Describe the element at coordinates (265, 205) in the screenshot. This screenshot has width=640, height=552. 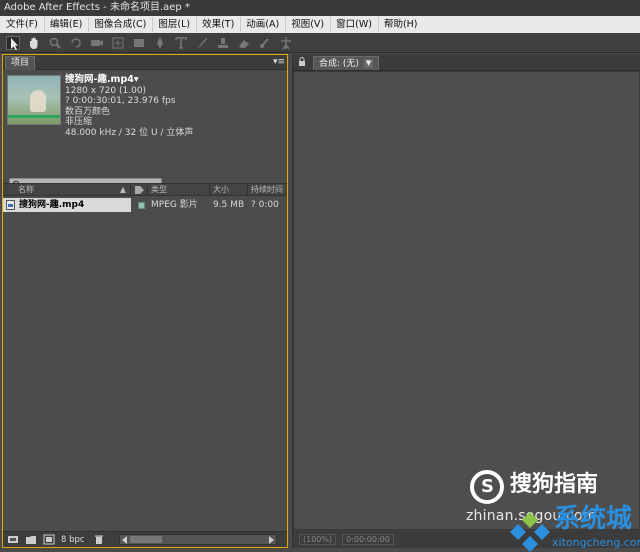
I see `row-duration: ? 0:00` at that location.